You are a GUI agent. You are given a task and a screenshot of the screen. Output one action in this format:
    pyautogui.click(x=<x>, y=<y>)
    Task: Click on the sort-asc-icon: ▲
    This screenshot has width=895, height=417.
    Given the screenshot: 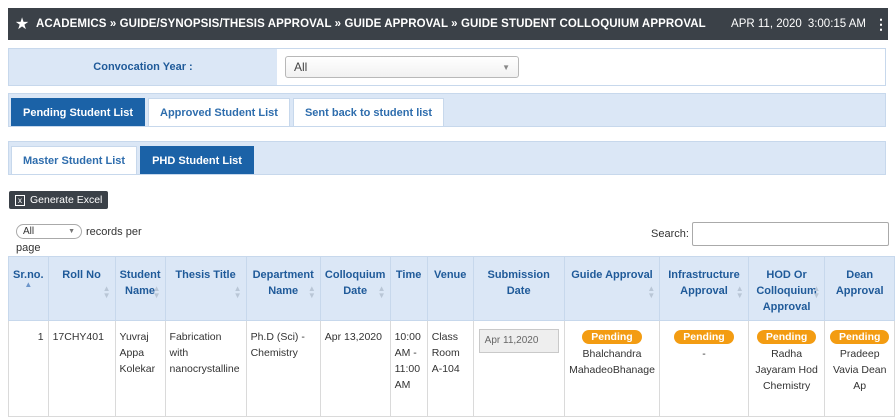 What is the action you would take?
    pyautogui.click(x=28, y=284)
    